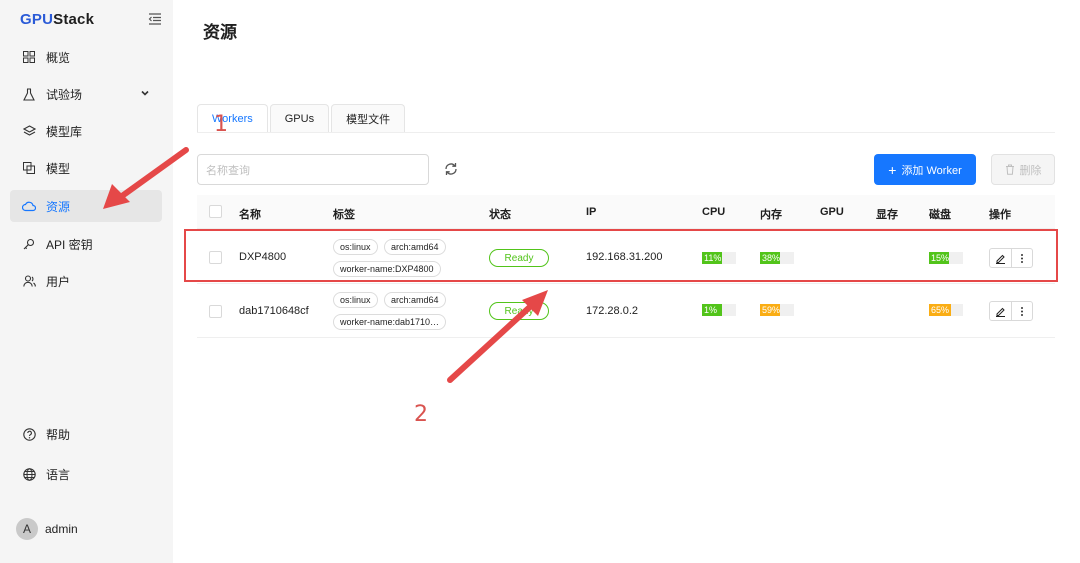  What do you see at coordinates (940, 310) in the screenshot?
I see `disk-usage-label: 65%` at bounding box center [940, 310].